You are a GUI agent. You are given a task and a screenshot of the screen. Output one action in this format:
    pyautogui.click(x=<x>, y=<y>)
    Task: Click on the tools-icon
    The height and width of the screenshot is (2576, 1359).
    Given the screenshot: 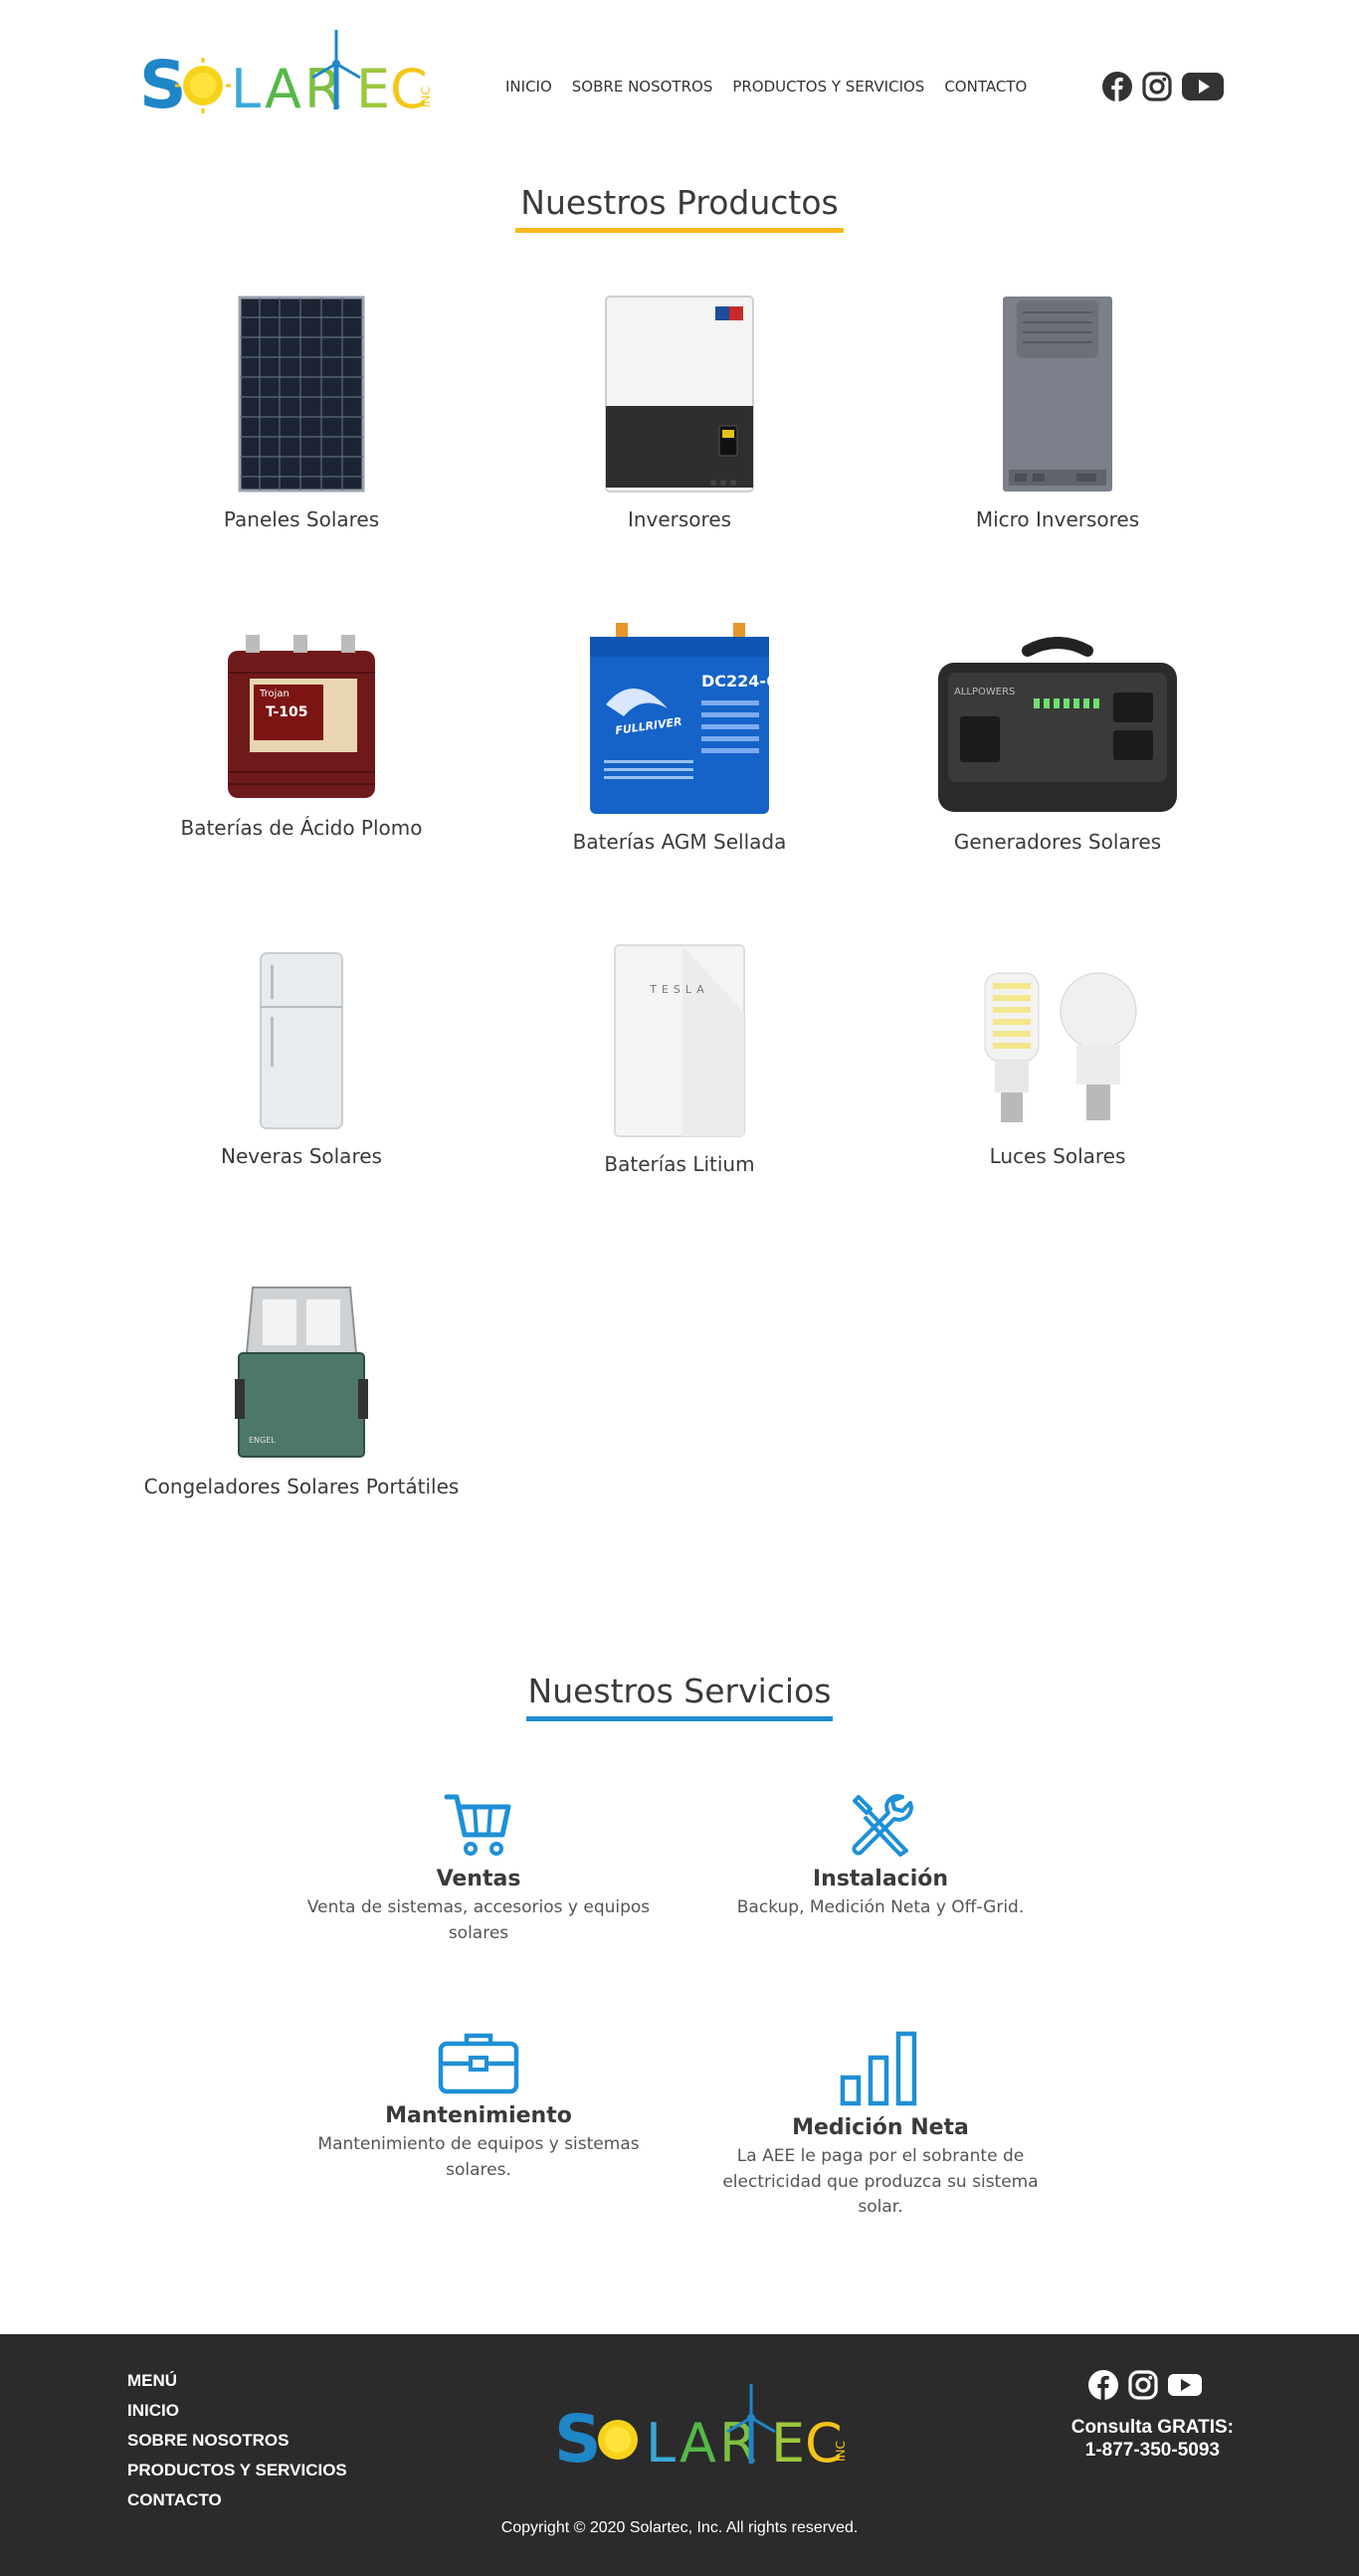 What is the action you would take?
    pyautogui.click(x=882, y=1825)
    